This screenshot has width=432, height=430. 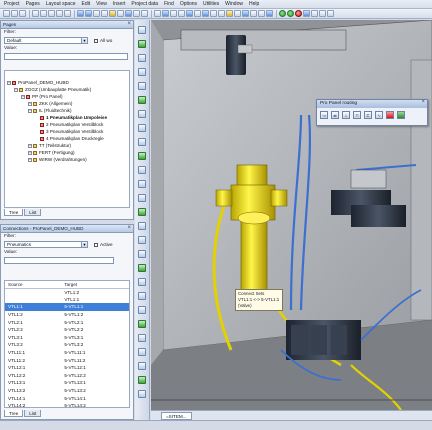 I want to click on stop-icon, so click(x=298, y=13).